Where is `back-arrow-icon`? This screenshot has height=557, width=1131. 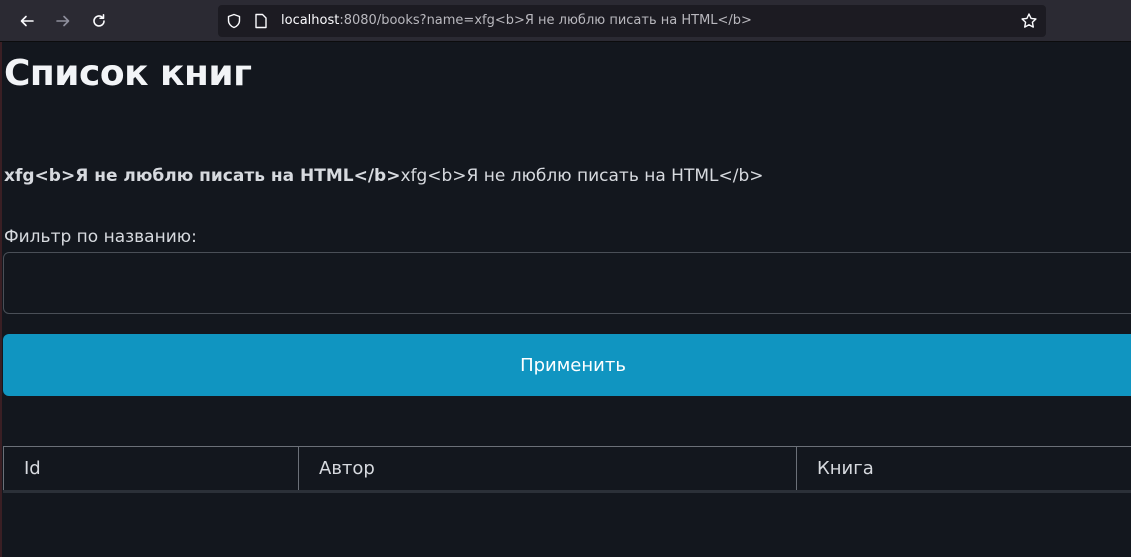
back-arrow-icon is located at coordinates (27, 21).